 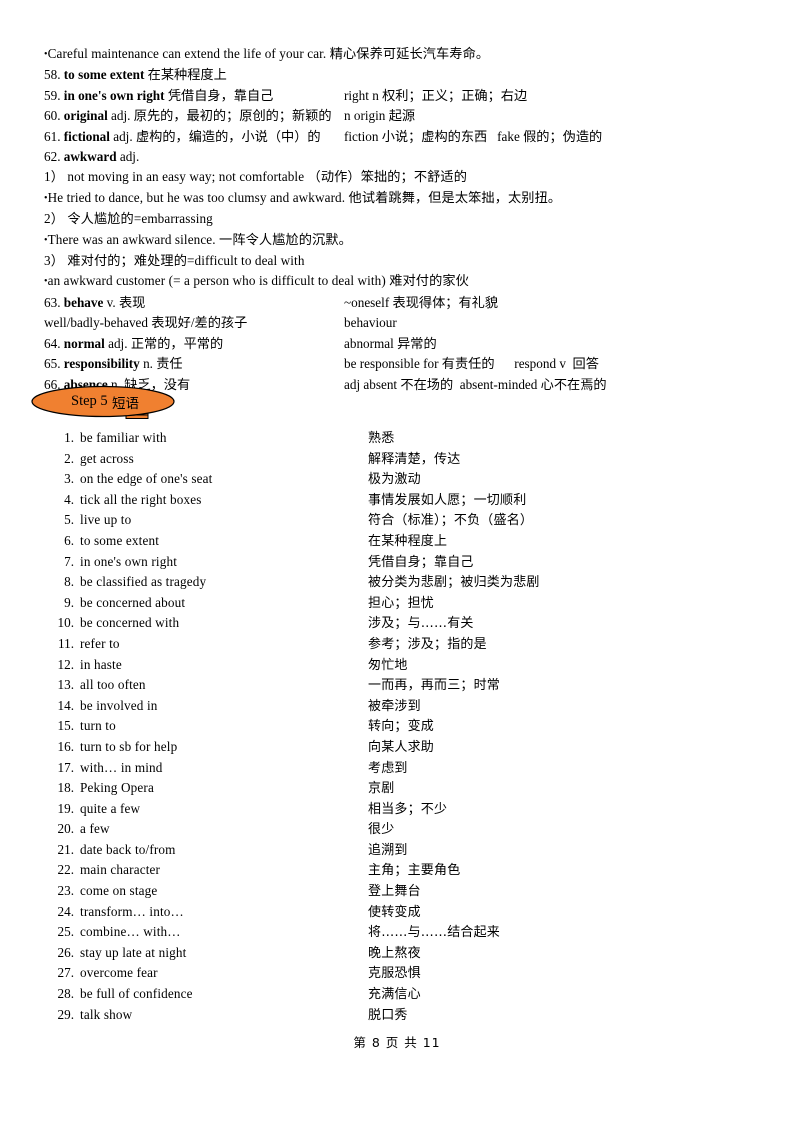 I want to click on item-english: on the edge of one's seat, so click(x=146, y=479).